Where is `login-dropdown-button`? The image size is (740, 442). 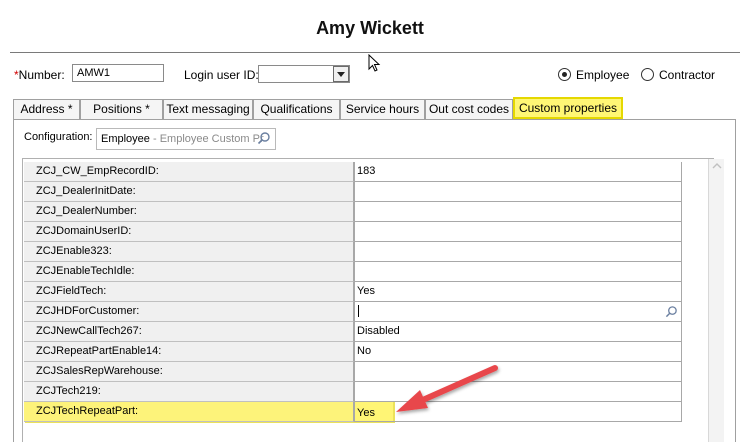 login-dropdown-button is located at coordinates (341, 74).